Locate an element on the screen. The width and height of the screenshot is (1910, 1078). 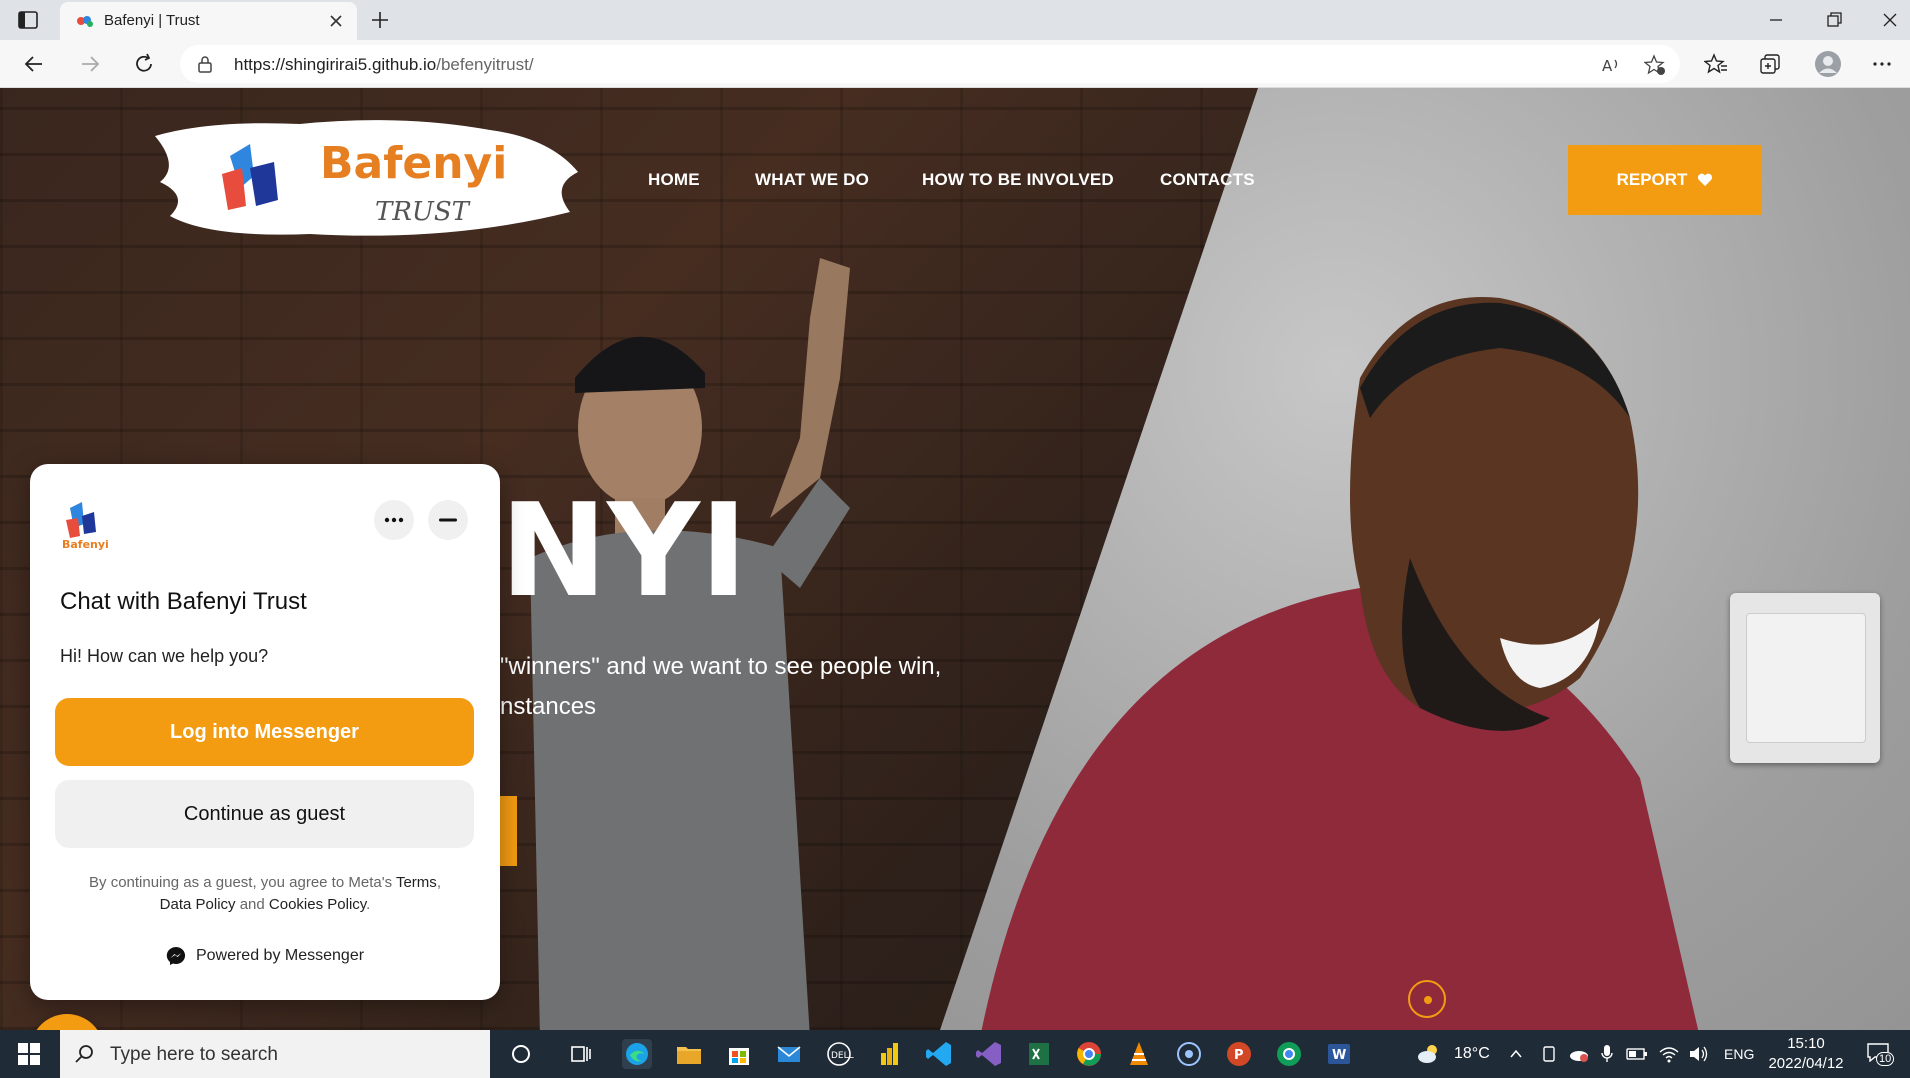
powerpoint-icon: P is located at coordinates (1239, 1054).